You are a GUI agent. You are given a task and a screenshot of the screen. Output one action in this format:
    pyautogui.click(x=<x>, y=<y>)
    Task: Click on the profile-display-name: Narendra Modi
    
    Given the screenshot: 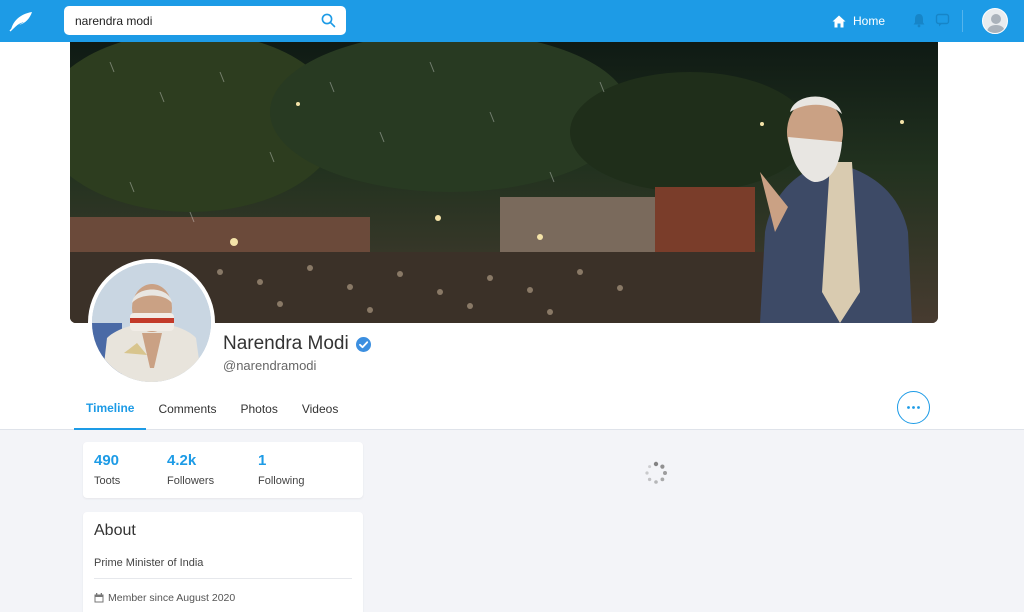 What is the action you would take?
    pyautogui.click(x=297, y=344)
    